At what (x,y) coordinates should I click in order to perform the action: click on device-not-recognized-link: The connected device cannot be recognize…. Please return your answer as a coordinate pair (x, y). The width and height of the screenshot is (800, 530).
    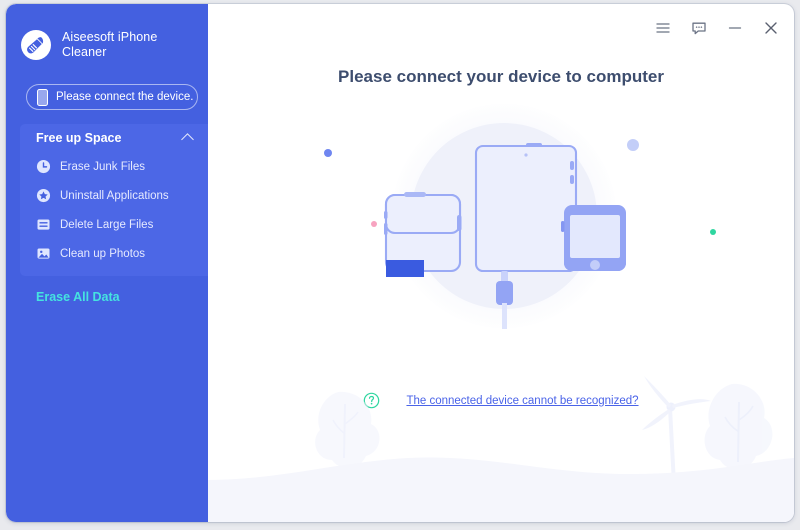
    Looking at the image, I should click on (522, 401).